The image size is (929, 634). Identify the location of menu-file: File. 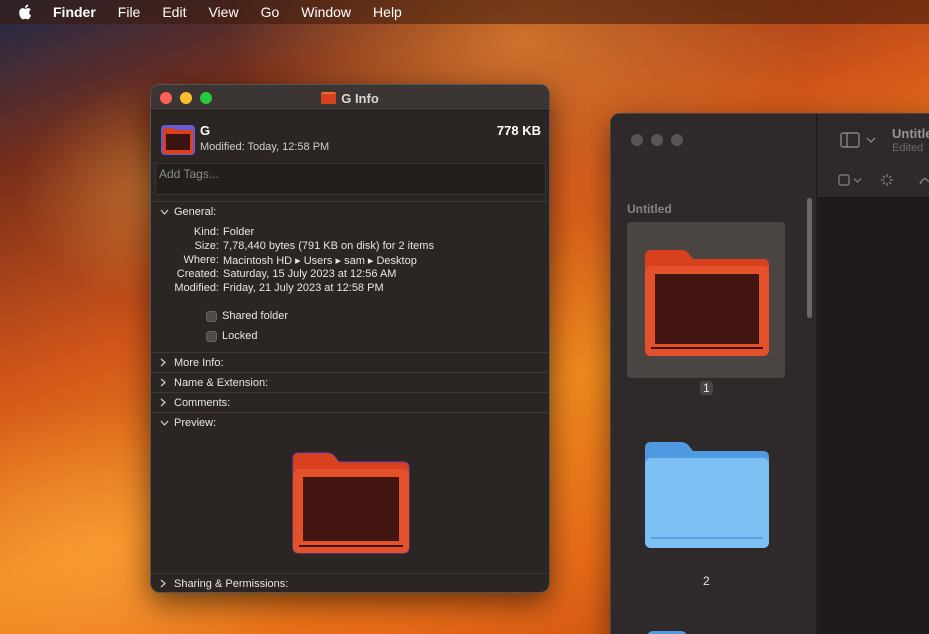
(129, 12).